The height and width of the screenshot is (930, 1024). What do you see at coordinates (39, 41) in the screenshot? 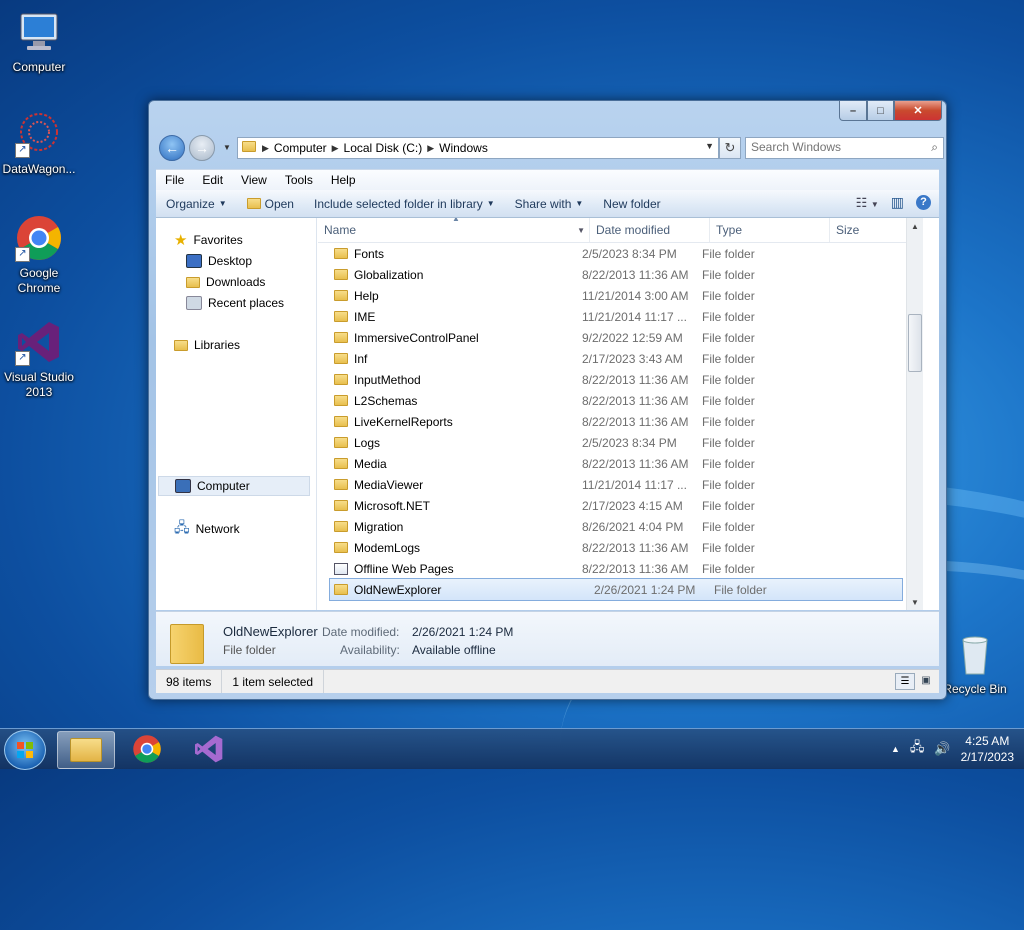
I see `desktop-icon-computer: Computer` at bounding box center [39, 41].